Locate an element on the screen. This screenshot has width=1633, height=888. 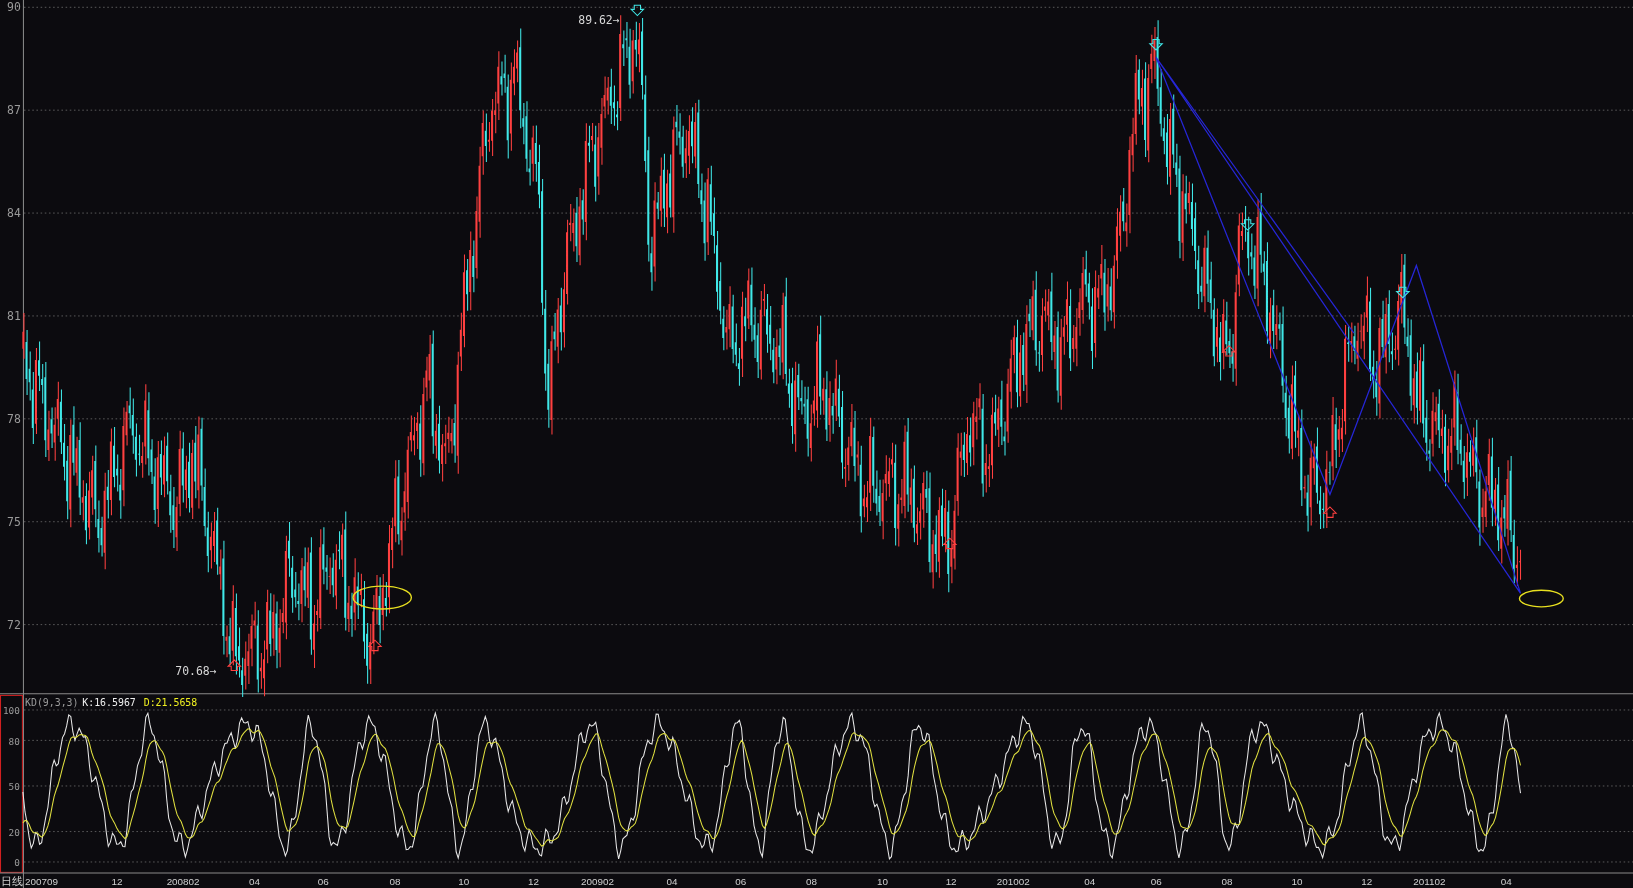
date-label: 201102 is located at coordinates (1429, 881).